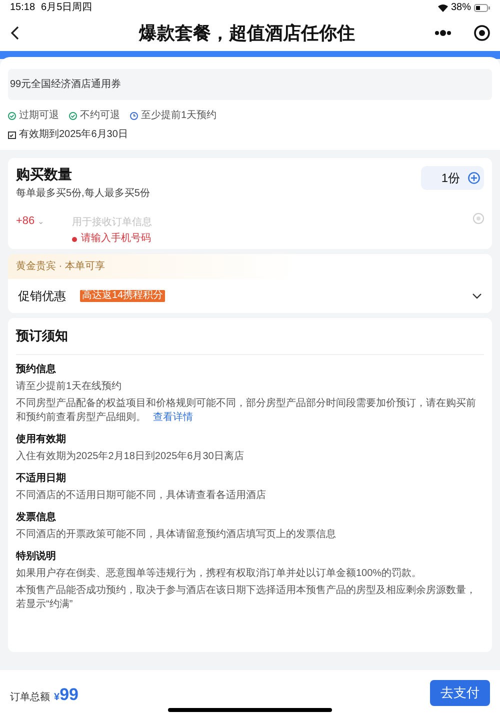 The image size is (500, 716). What do you see at coordinates (12, 134) in the screenshot?
I see `calendar-icon` at bounding box center [12, 134].